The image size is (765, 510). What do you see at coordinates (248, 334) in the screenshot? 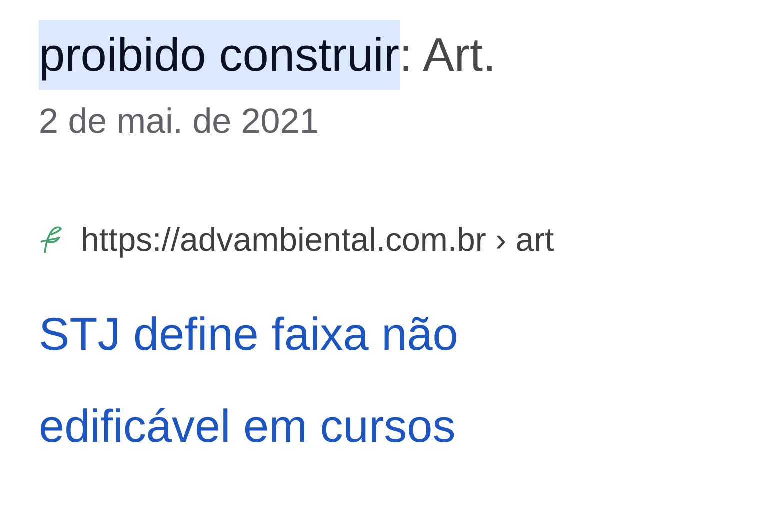
I see `result-title-link: STJ define faixa não` at bounding box center [248, 334].